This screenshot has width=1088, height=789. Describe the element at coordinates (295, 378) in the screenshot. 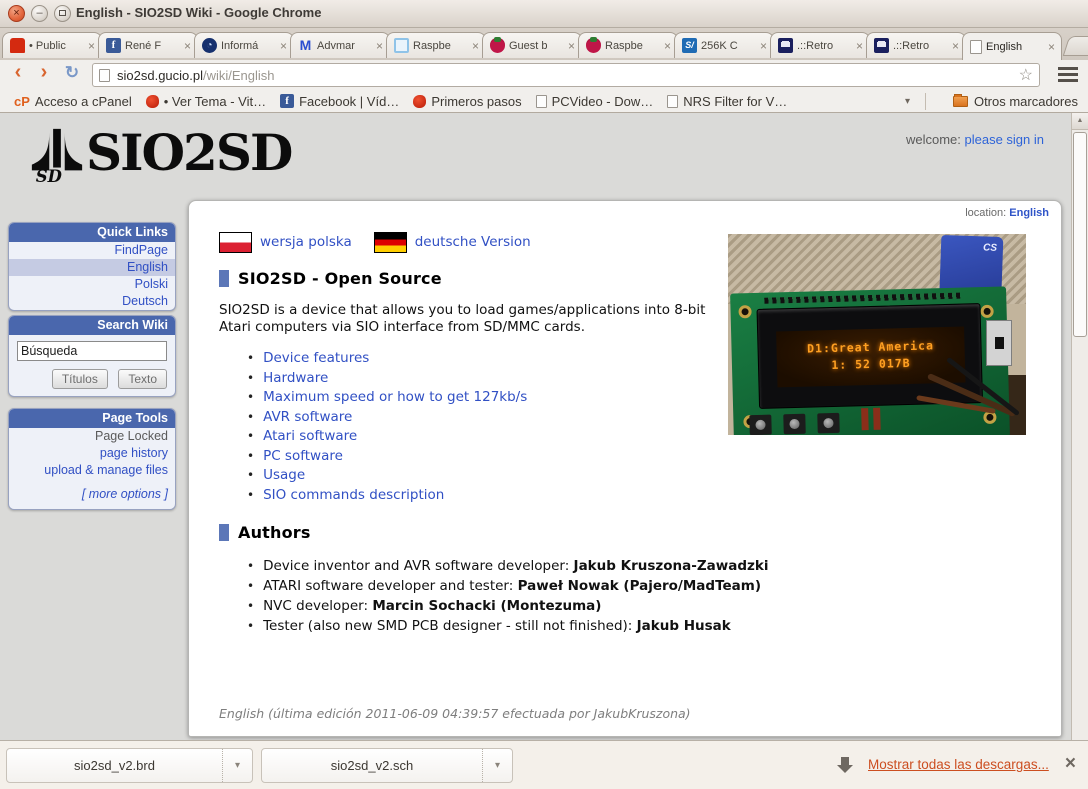

I see `hardware-link: Hardware` at that location.